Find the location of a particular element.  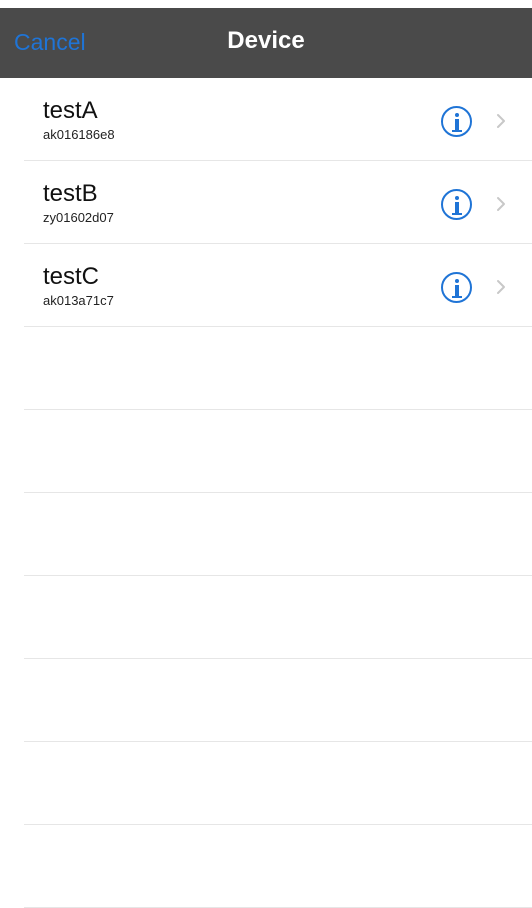

cancel-button: Cancel is located at coordinates (50, 42).